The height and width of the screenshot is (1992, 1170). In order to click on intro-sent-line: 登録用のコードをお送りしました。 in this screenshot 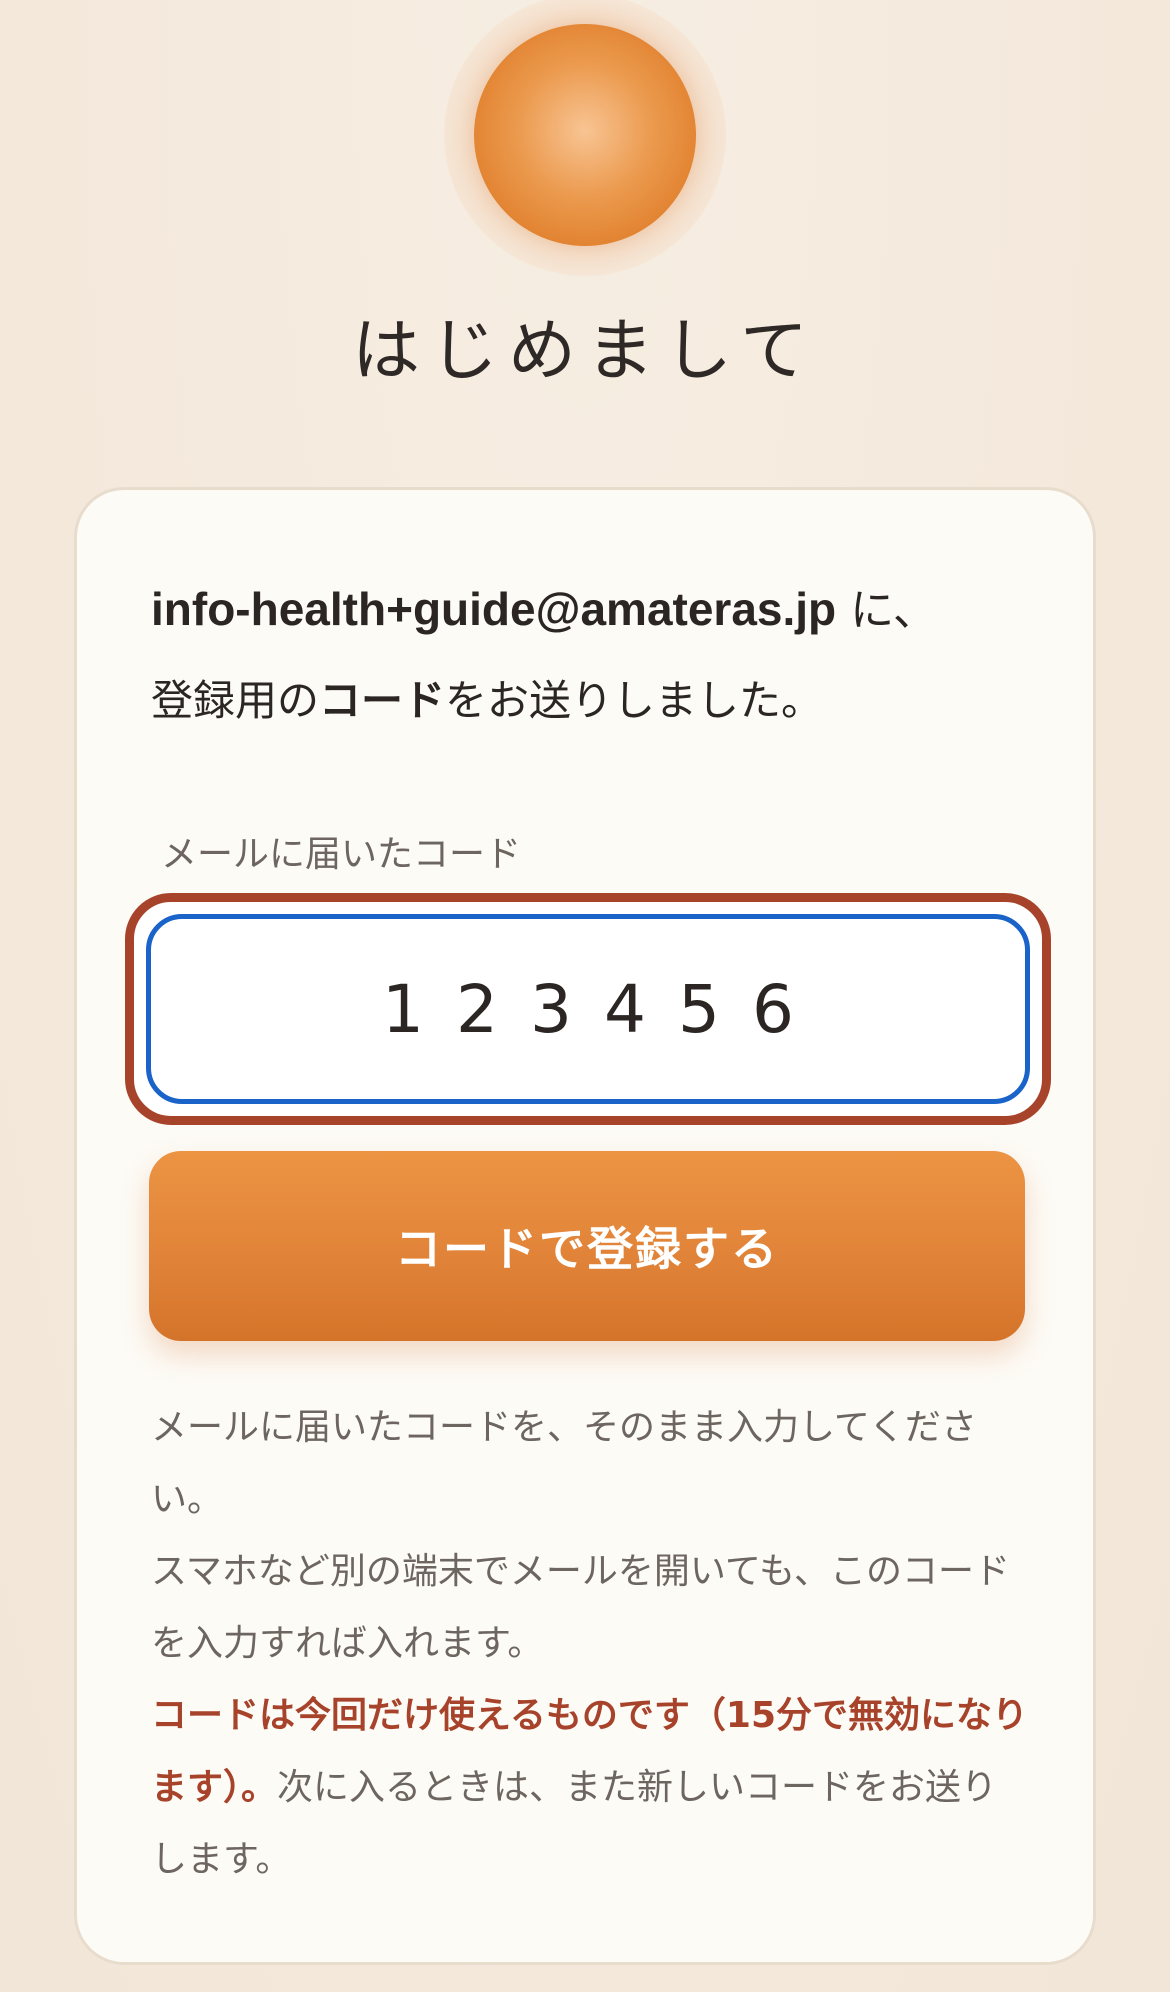, I will do `click(487, 701)`.